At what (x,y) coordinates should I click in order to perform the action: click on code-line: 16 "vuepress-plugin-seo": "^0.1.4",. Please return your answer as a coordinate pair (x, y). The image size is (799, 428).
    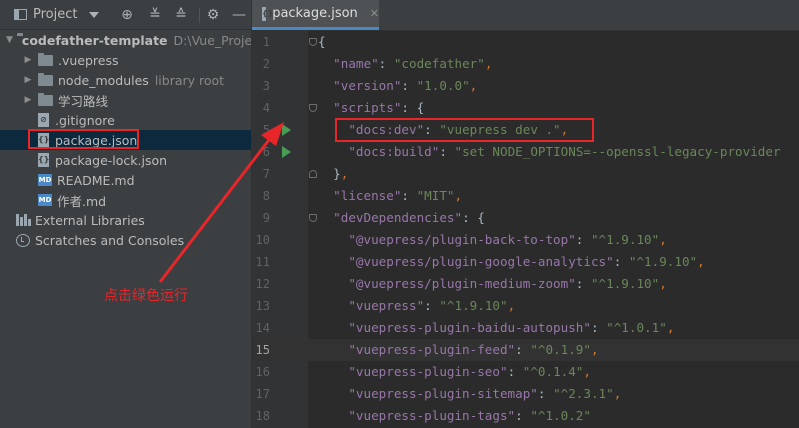
    Looking at the image, I should click on (525, 372).